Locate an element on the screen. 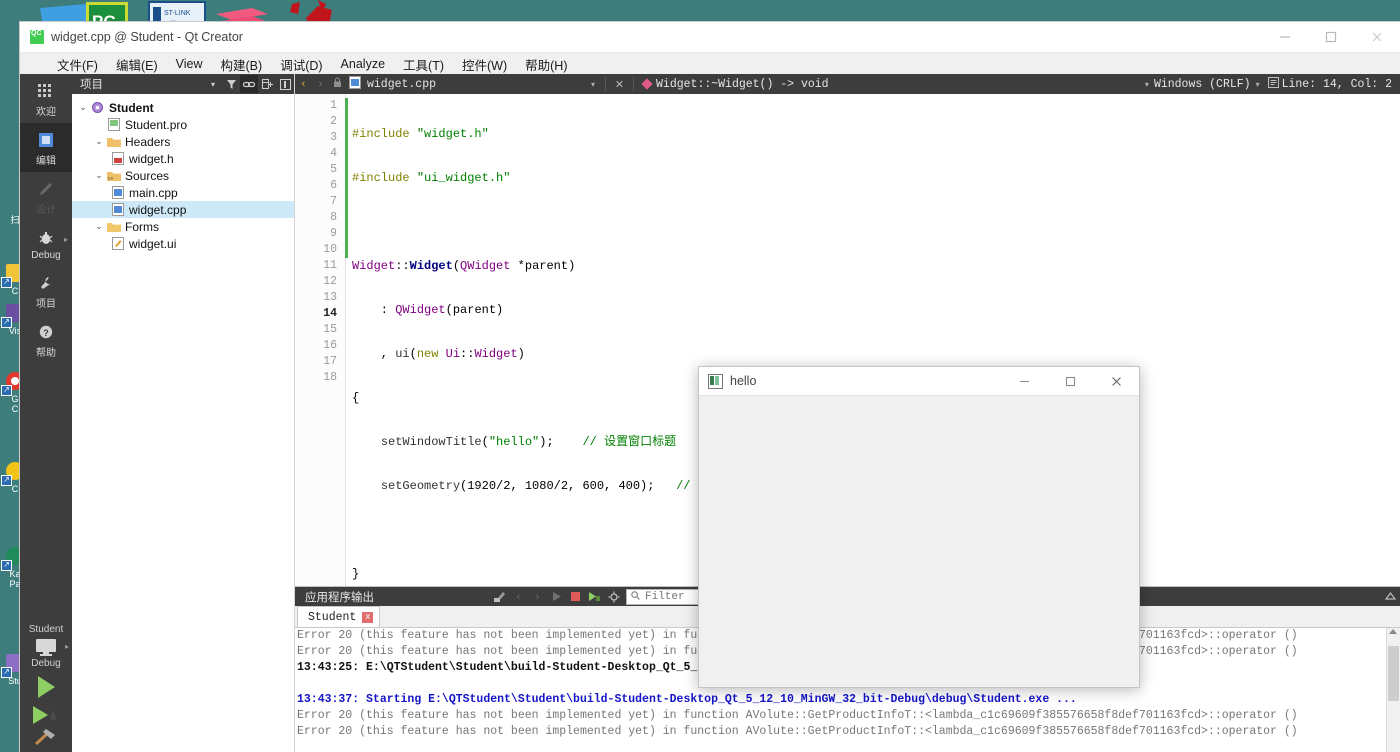 Image resolution: width=1400 pixels, height=752 pixels. tree-item-widget-cpp: widget.cpp is located at coordinates (183, 209).